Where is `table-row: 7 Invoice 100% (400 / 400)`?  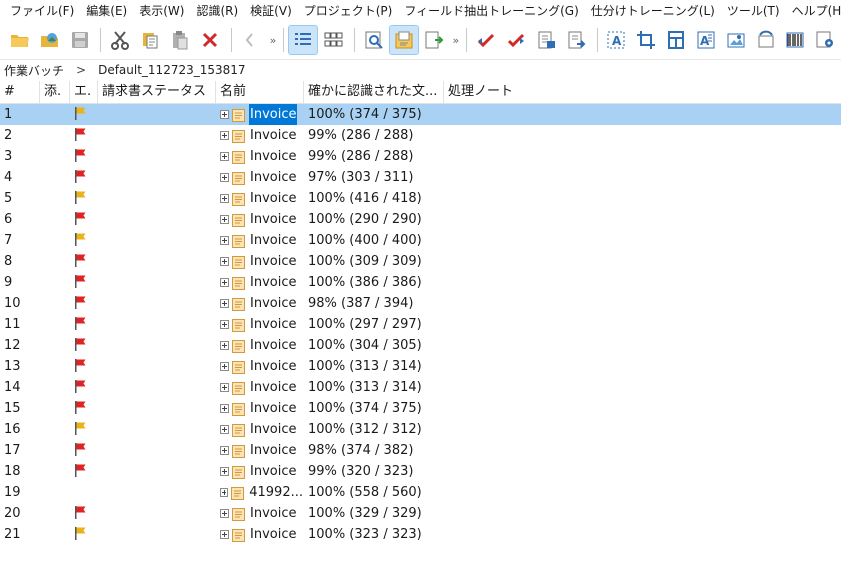 table-row: 7 Invoice 100% (400 / 400) is located at coordinates (420, 240).